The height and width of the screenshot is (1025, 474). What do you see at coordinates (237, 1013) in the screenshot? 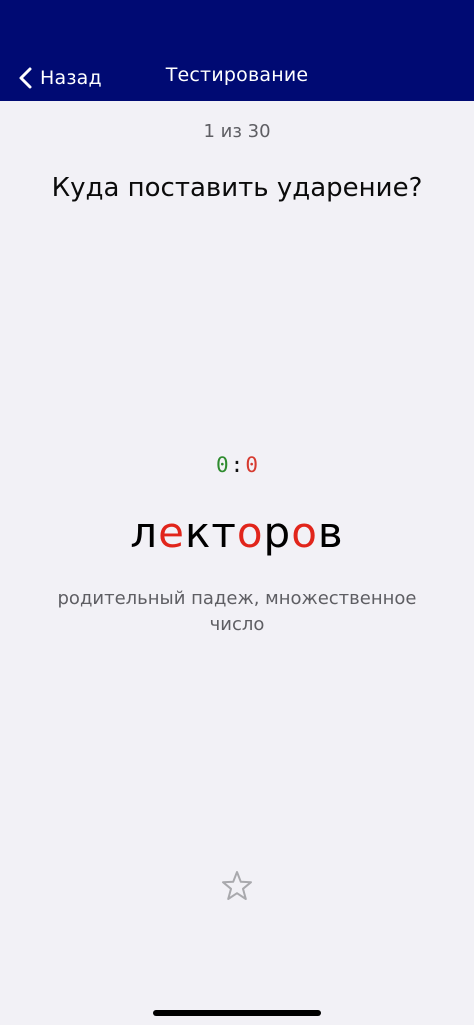
I see `home-indicator` at bounding box center [237, 1013].